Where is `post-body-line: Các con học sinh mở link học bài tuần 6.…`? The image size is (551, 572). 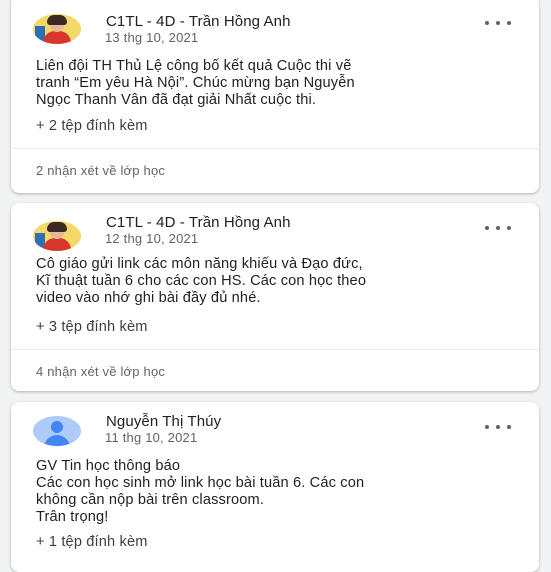
post-body-line: Các con học sinh mở link học bài tuần 6.… is located at coordinates (200, 483).